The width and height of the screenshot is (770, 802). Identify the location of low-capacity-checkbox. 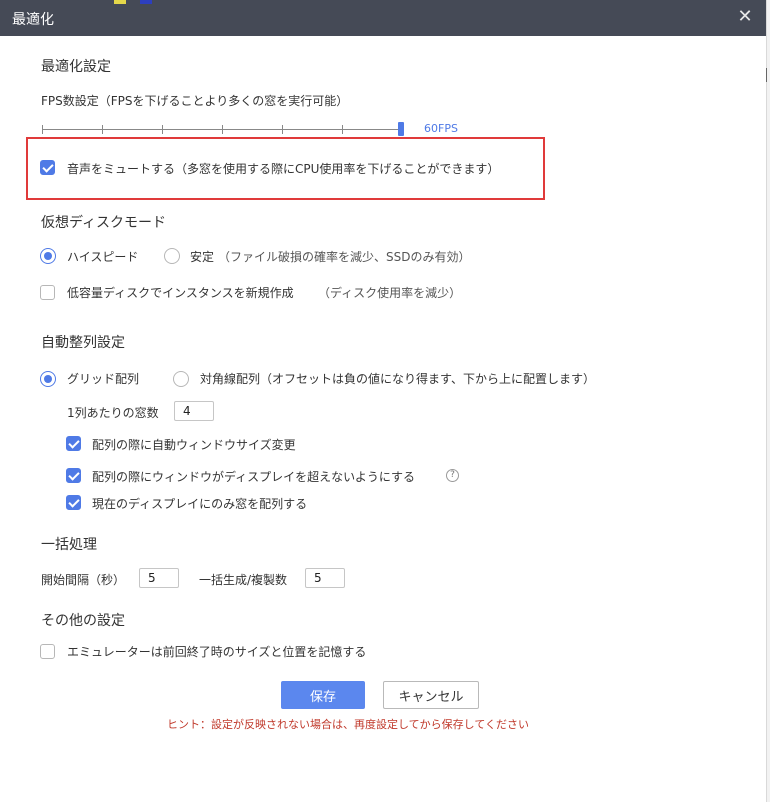
(47, 292).